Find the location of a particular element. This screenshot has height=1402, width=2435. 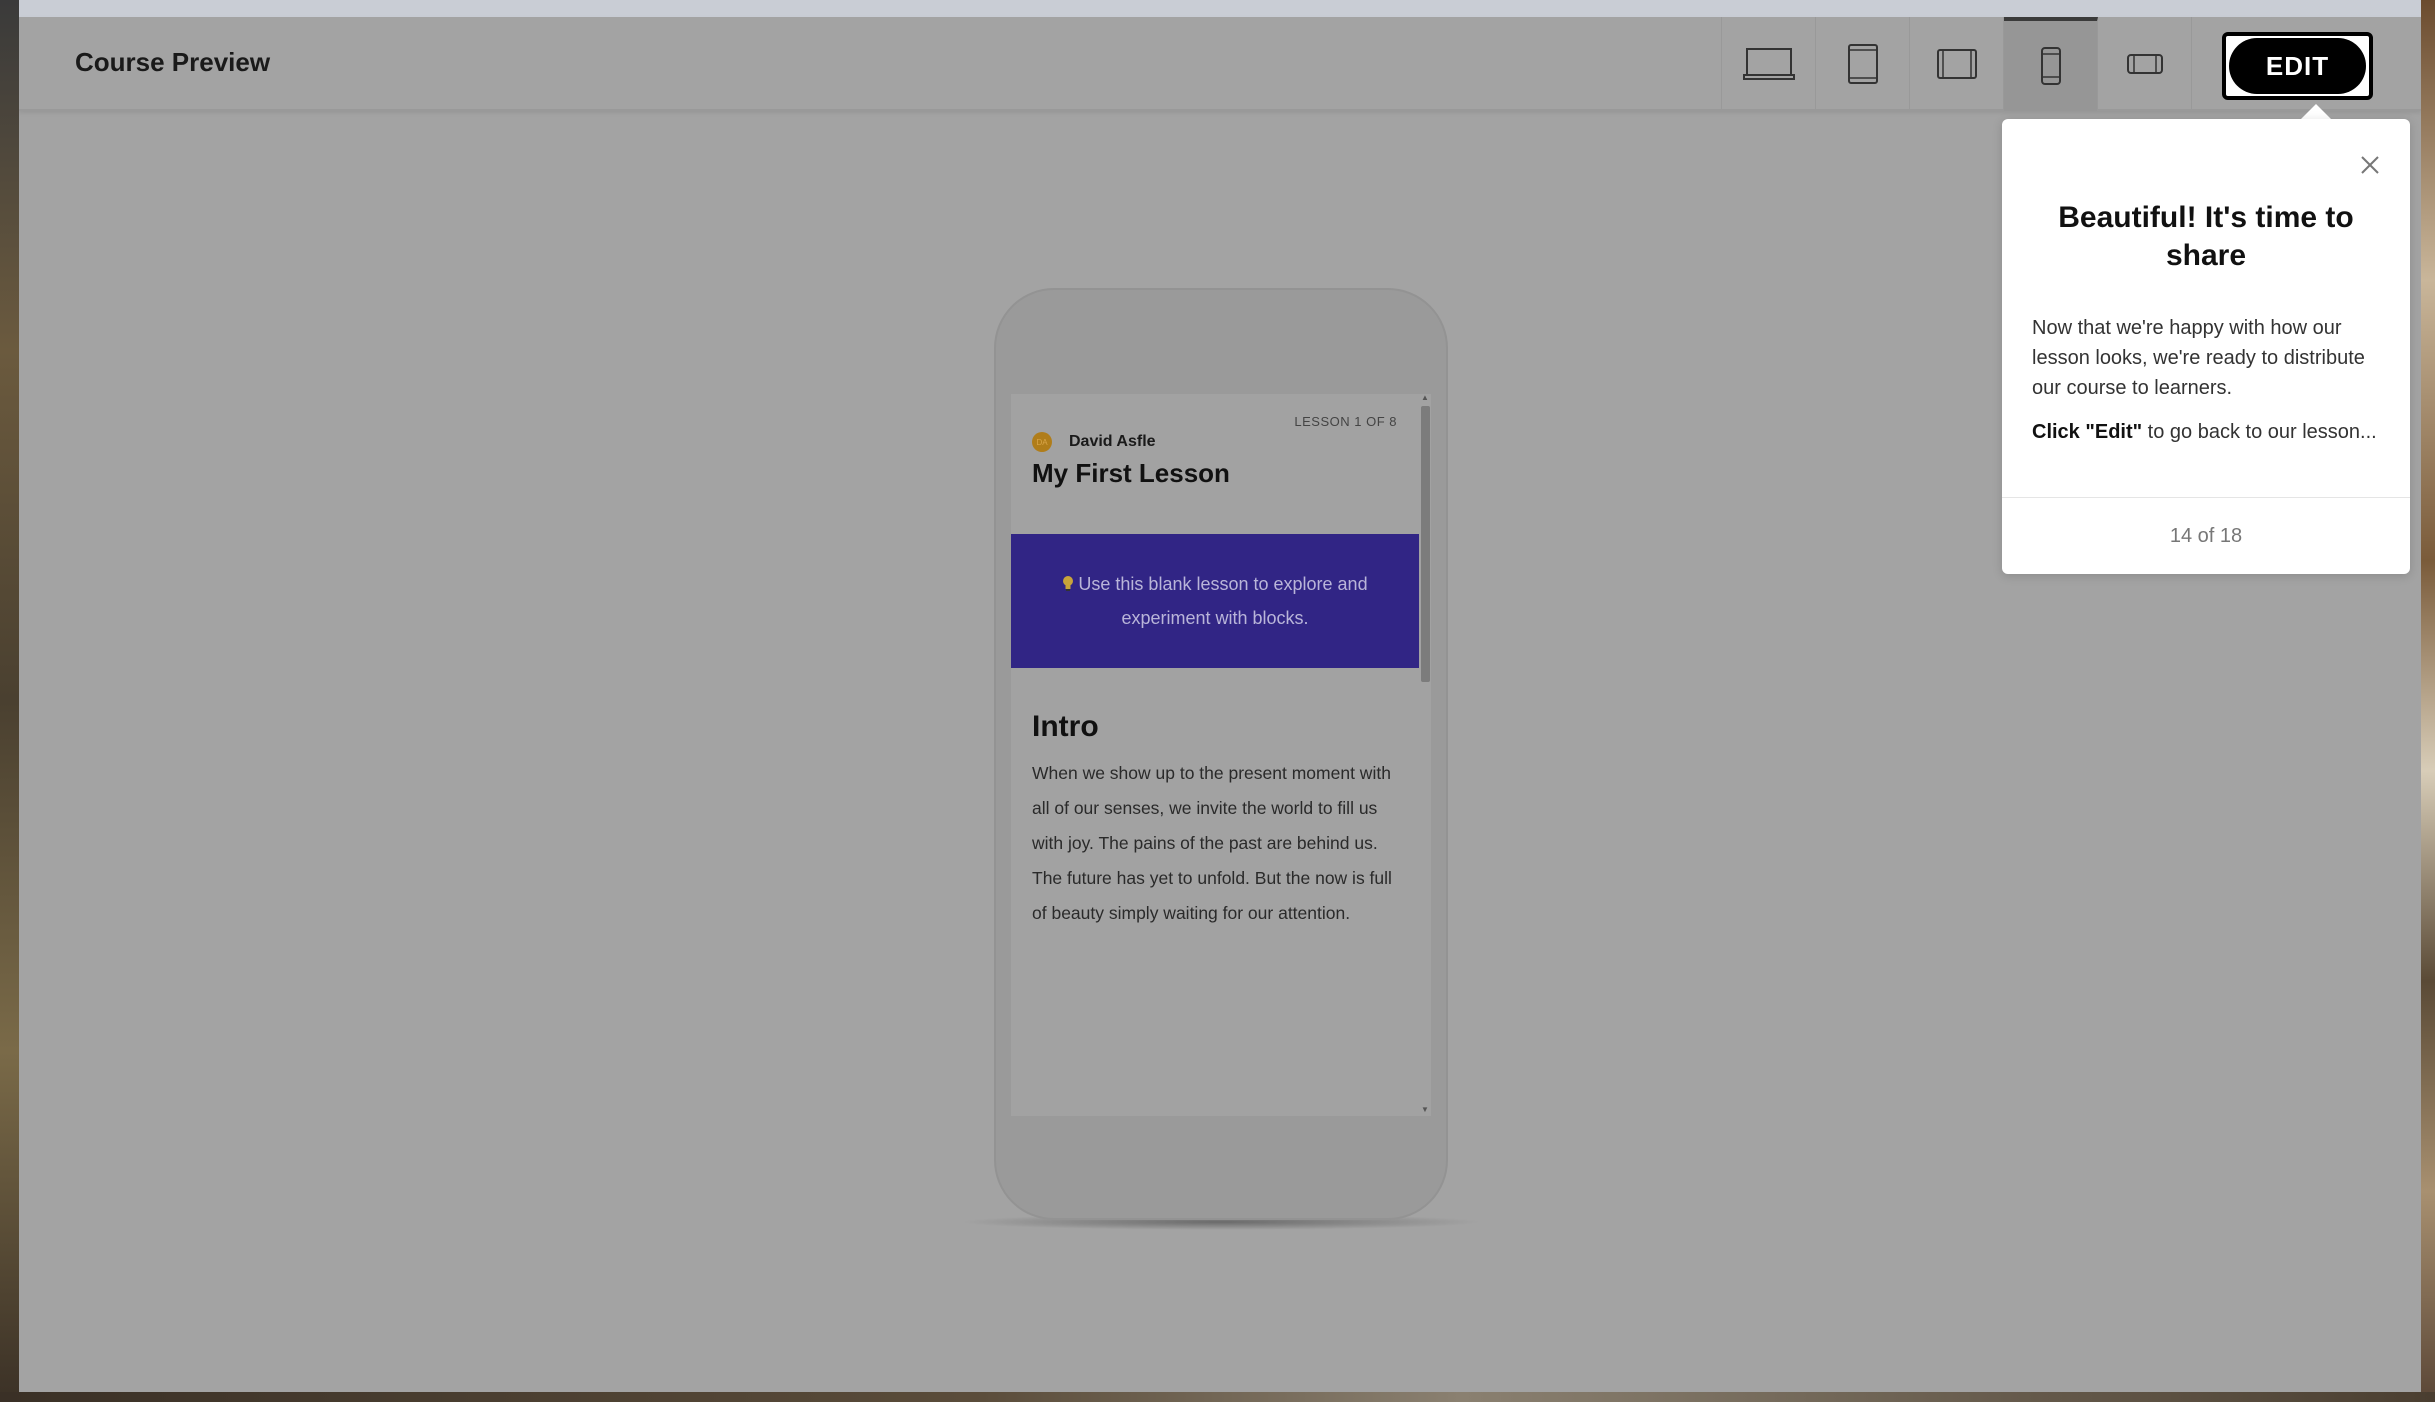

desktop-background-bottom is located at coordinates (1217, 1397).